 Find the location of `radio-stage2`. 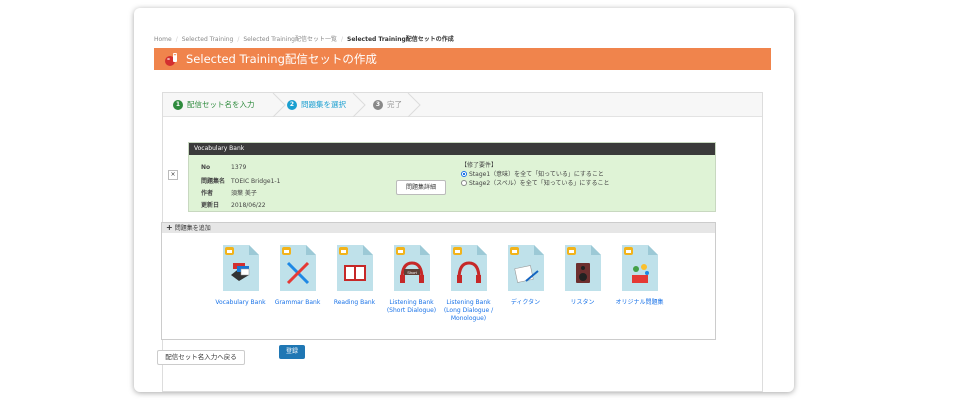

radio-stage2 is located at coordinates (464, 183).